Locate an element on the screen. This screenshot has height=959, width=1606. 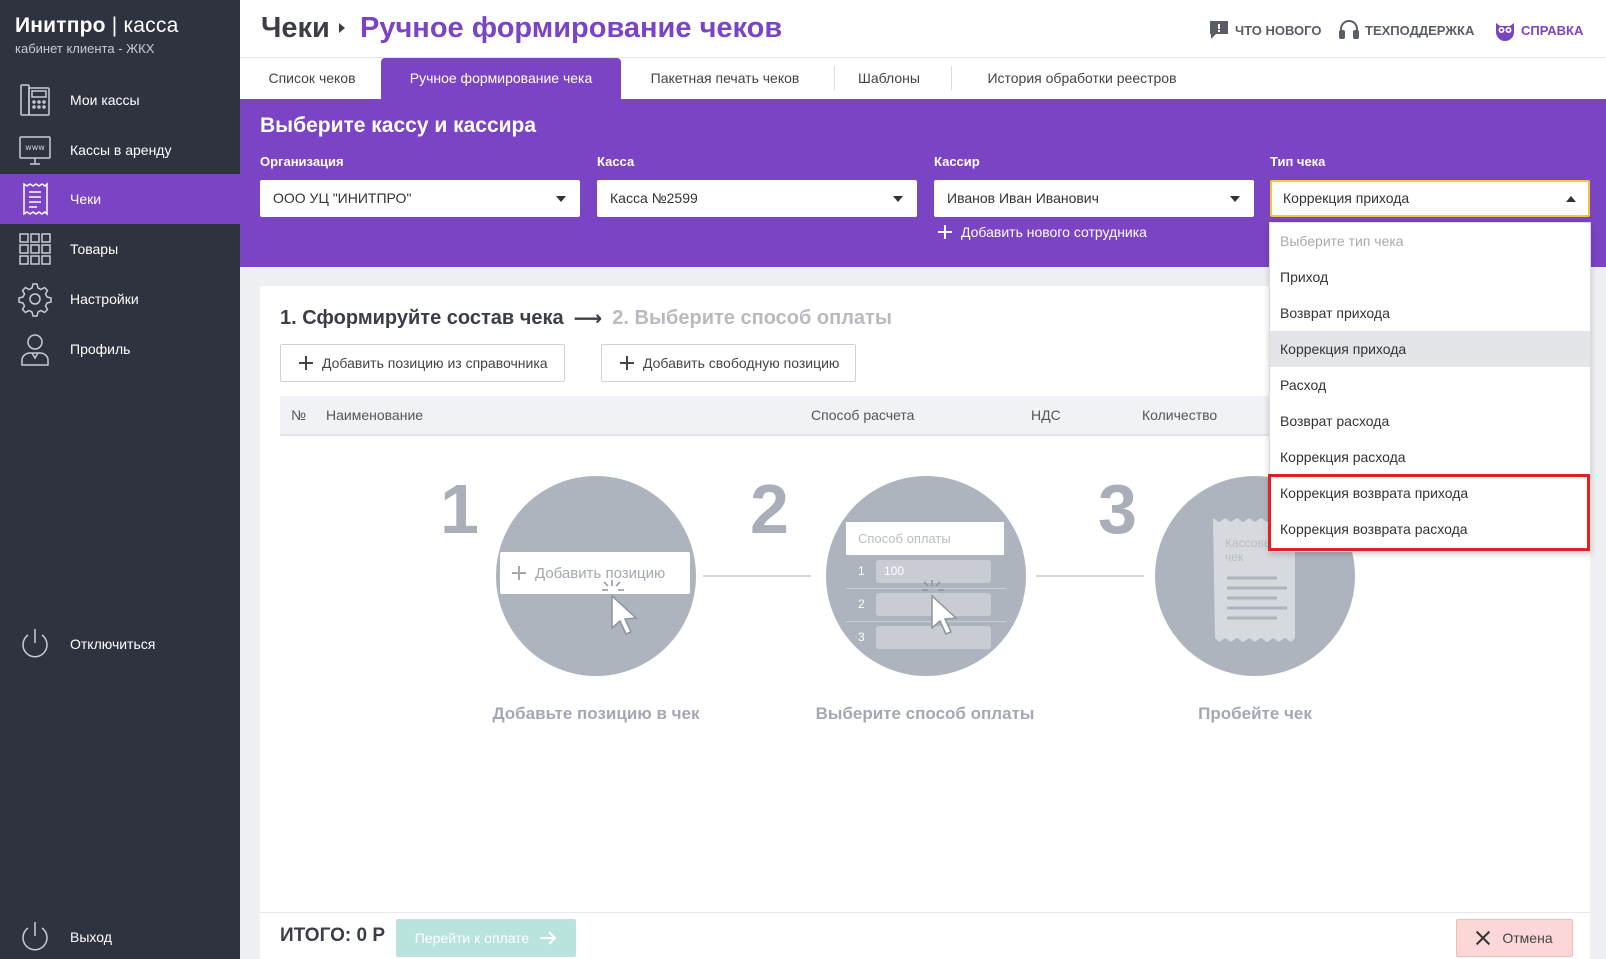
step-2-title: 2. Выберите способ оплаты is located at coordinates (752, 318).